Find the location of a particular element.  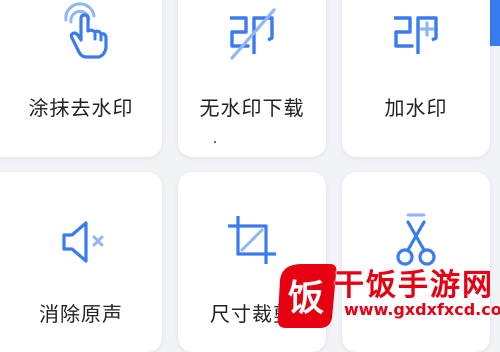

tool-label: 无水印下载 is located at coordinates (252, 108).